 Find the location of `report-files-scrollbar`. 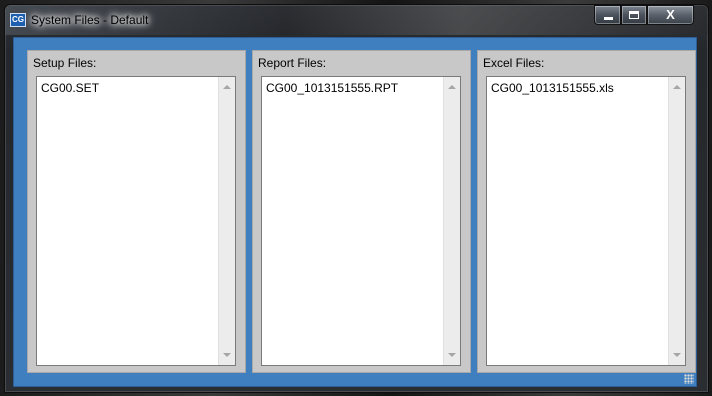

report-files-scrollbar is located at coordinates (451, 221).